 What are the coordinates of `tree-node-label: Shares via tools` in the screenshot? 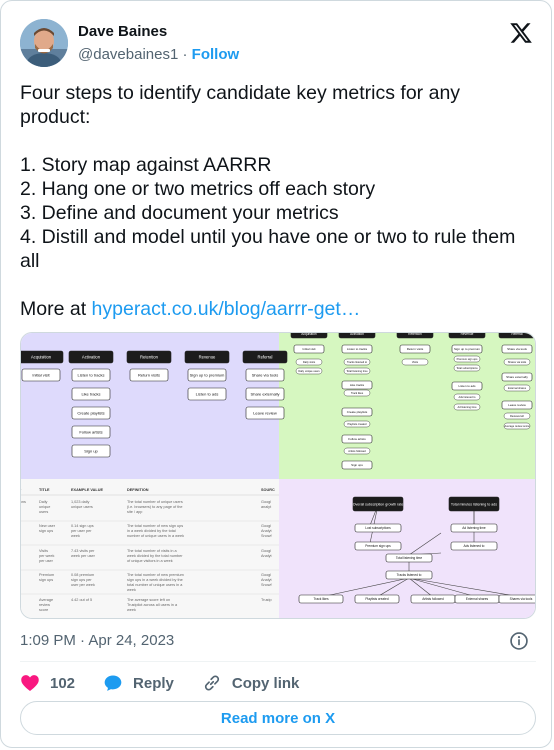 It's located at (521, 599).